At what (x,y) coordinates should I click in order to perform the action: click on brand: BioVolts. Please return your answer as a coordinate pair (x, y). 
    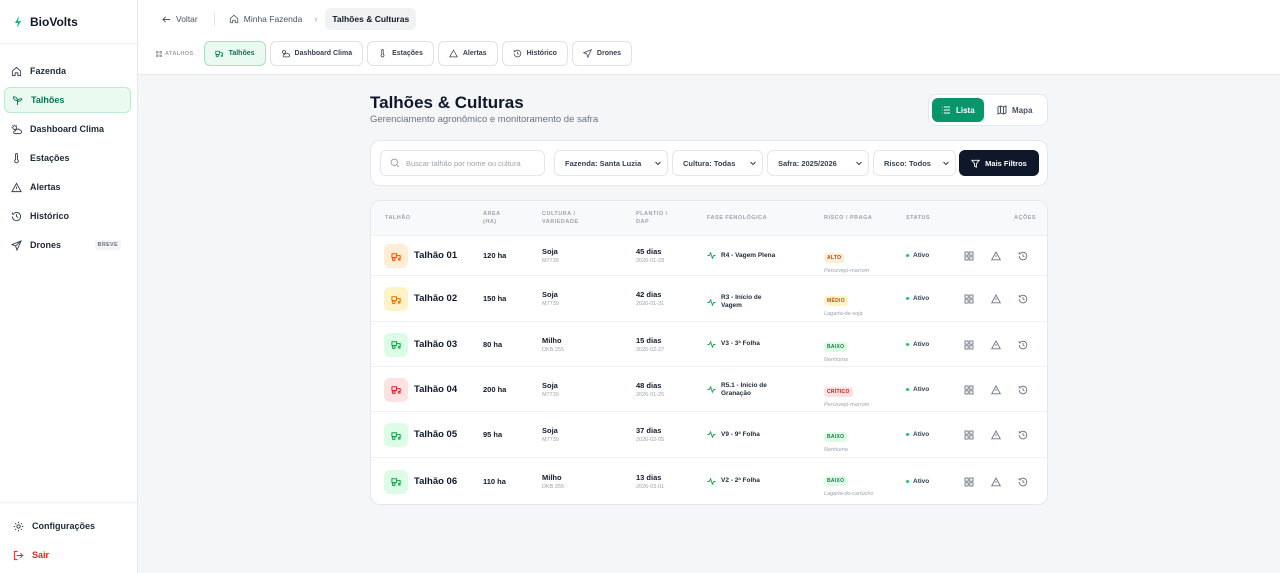
    Looking at the image, I should click on (68, 22).